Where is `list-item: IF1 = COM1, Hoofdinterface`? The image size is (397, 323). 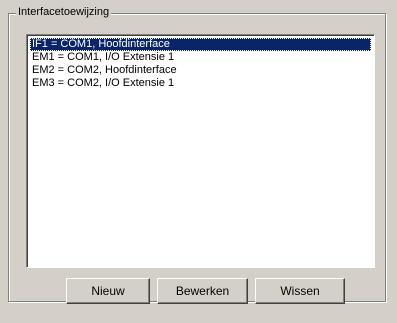 list-item: IF1 = COM1, Hoofdinterface is located at coordinates (200, 44).